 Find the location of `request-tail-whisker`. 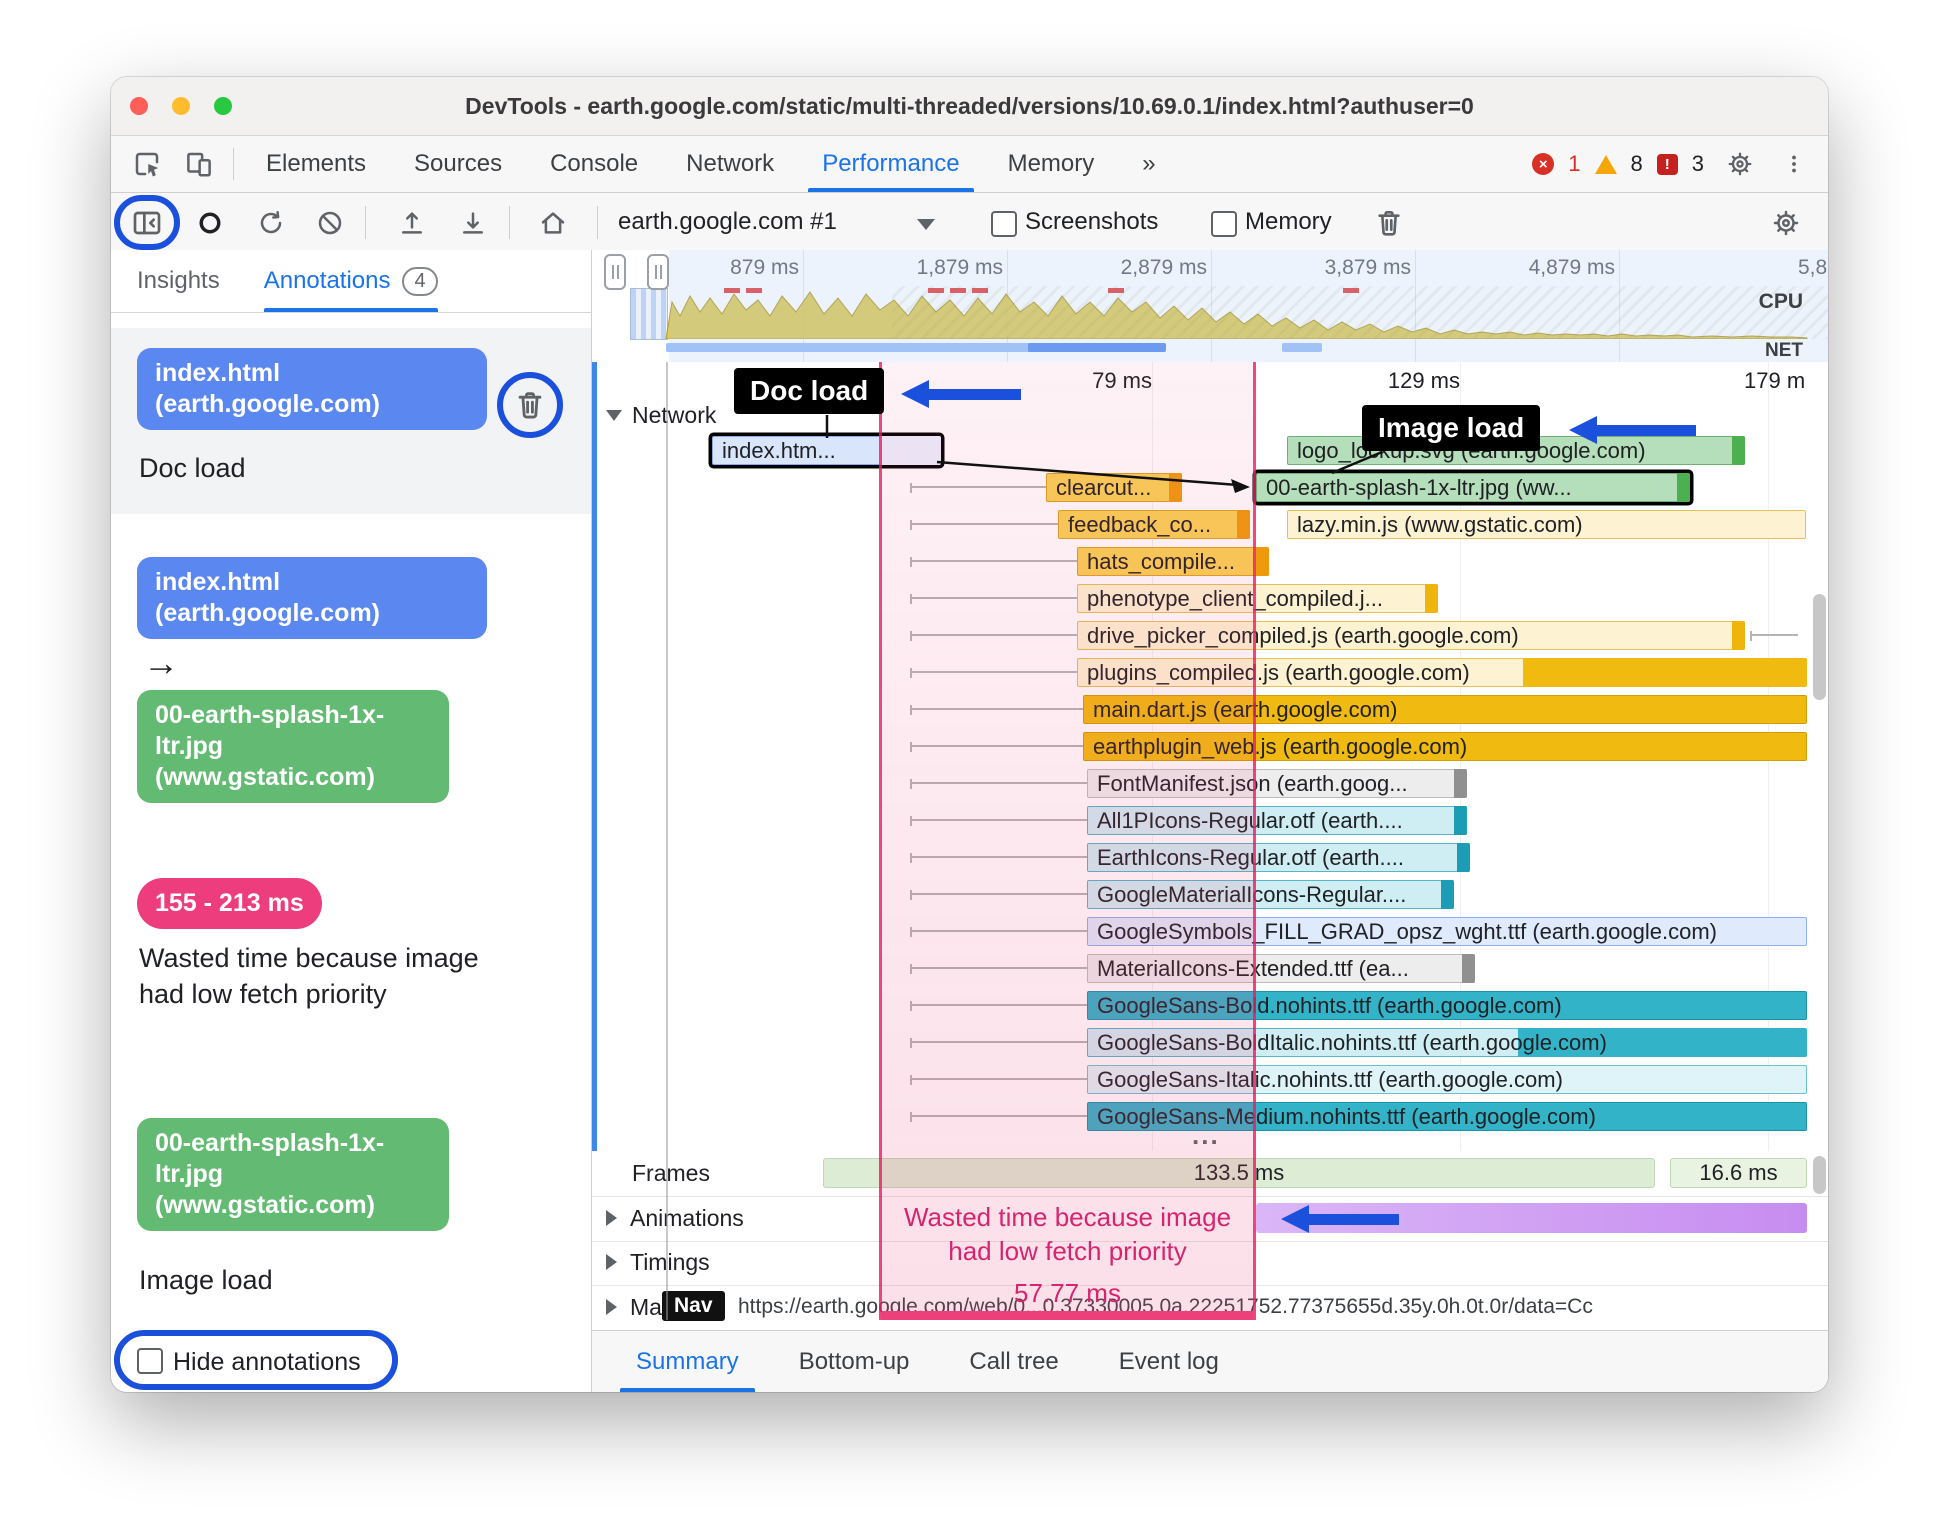

request-tail-whisker is located at coordinates (1774, 636).